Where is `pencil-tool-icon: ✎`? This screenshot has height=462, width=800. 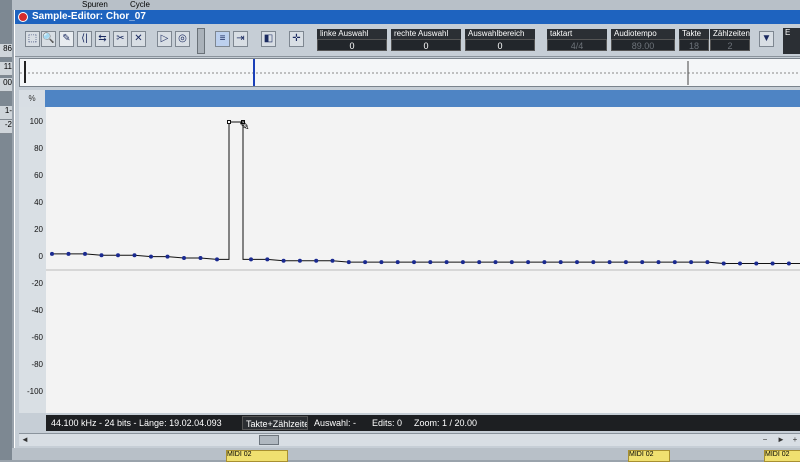
pencil-tool-icon: ✎ is located at coordinates (66, 39).